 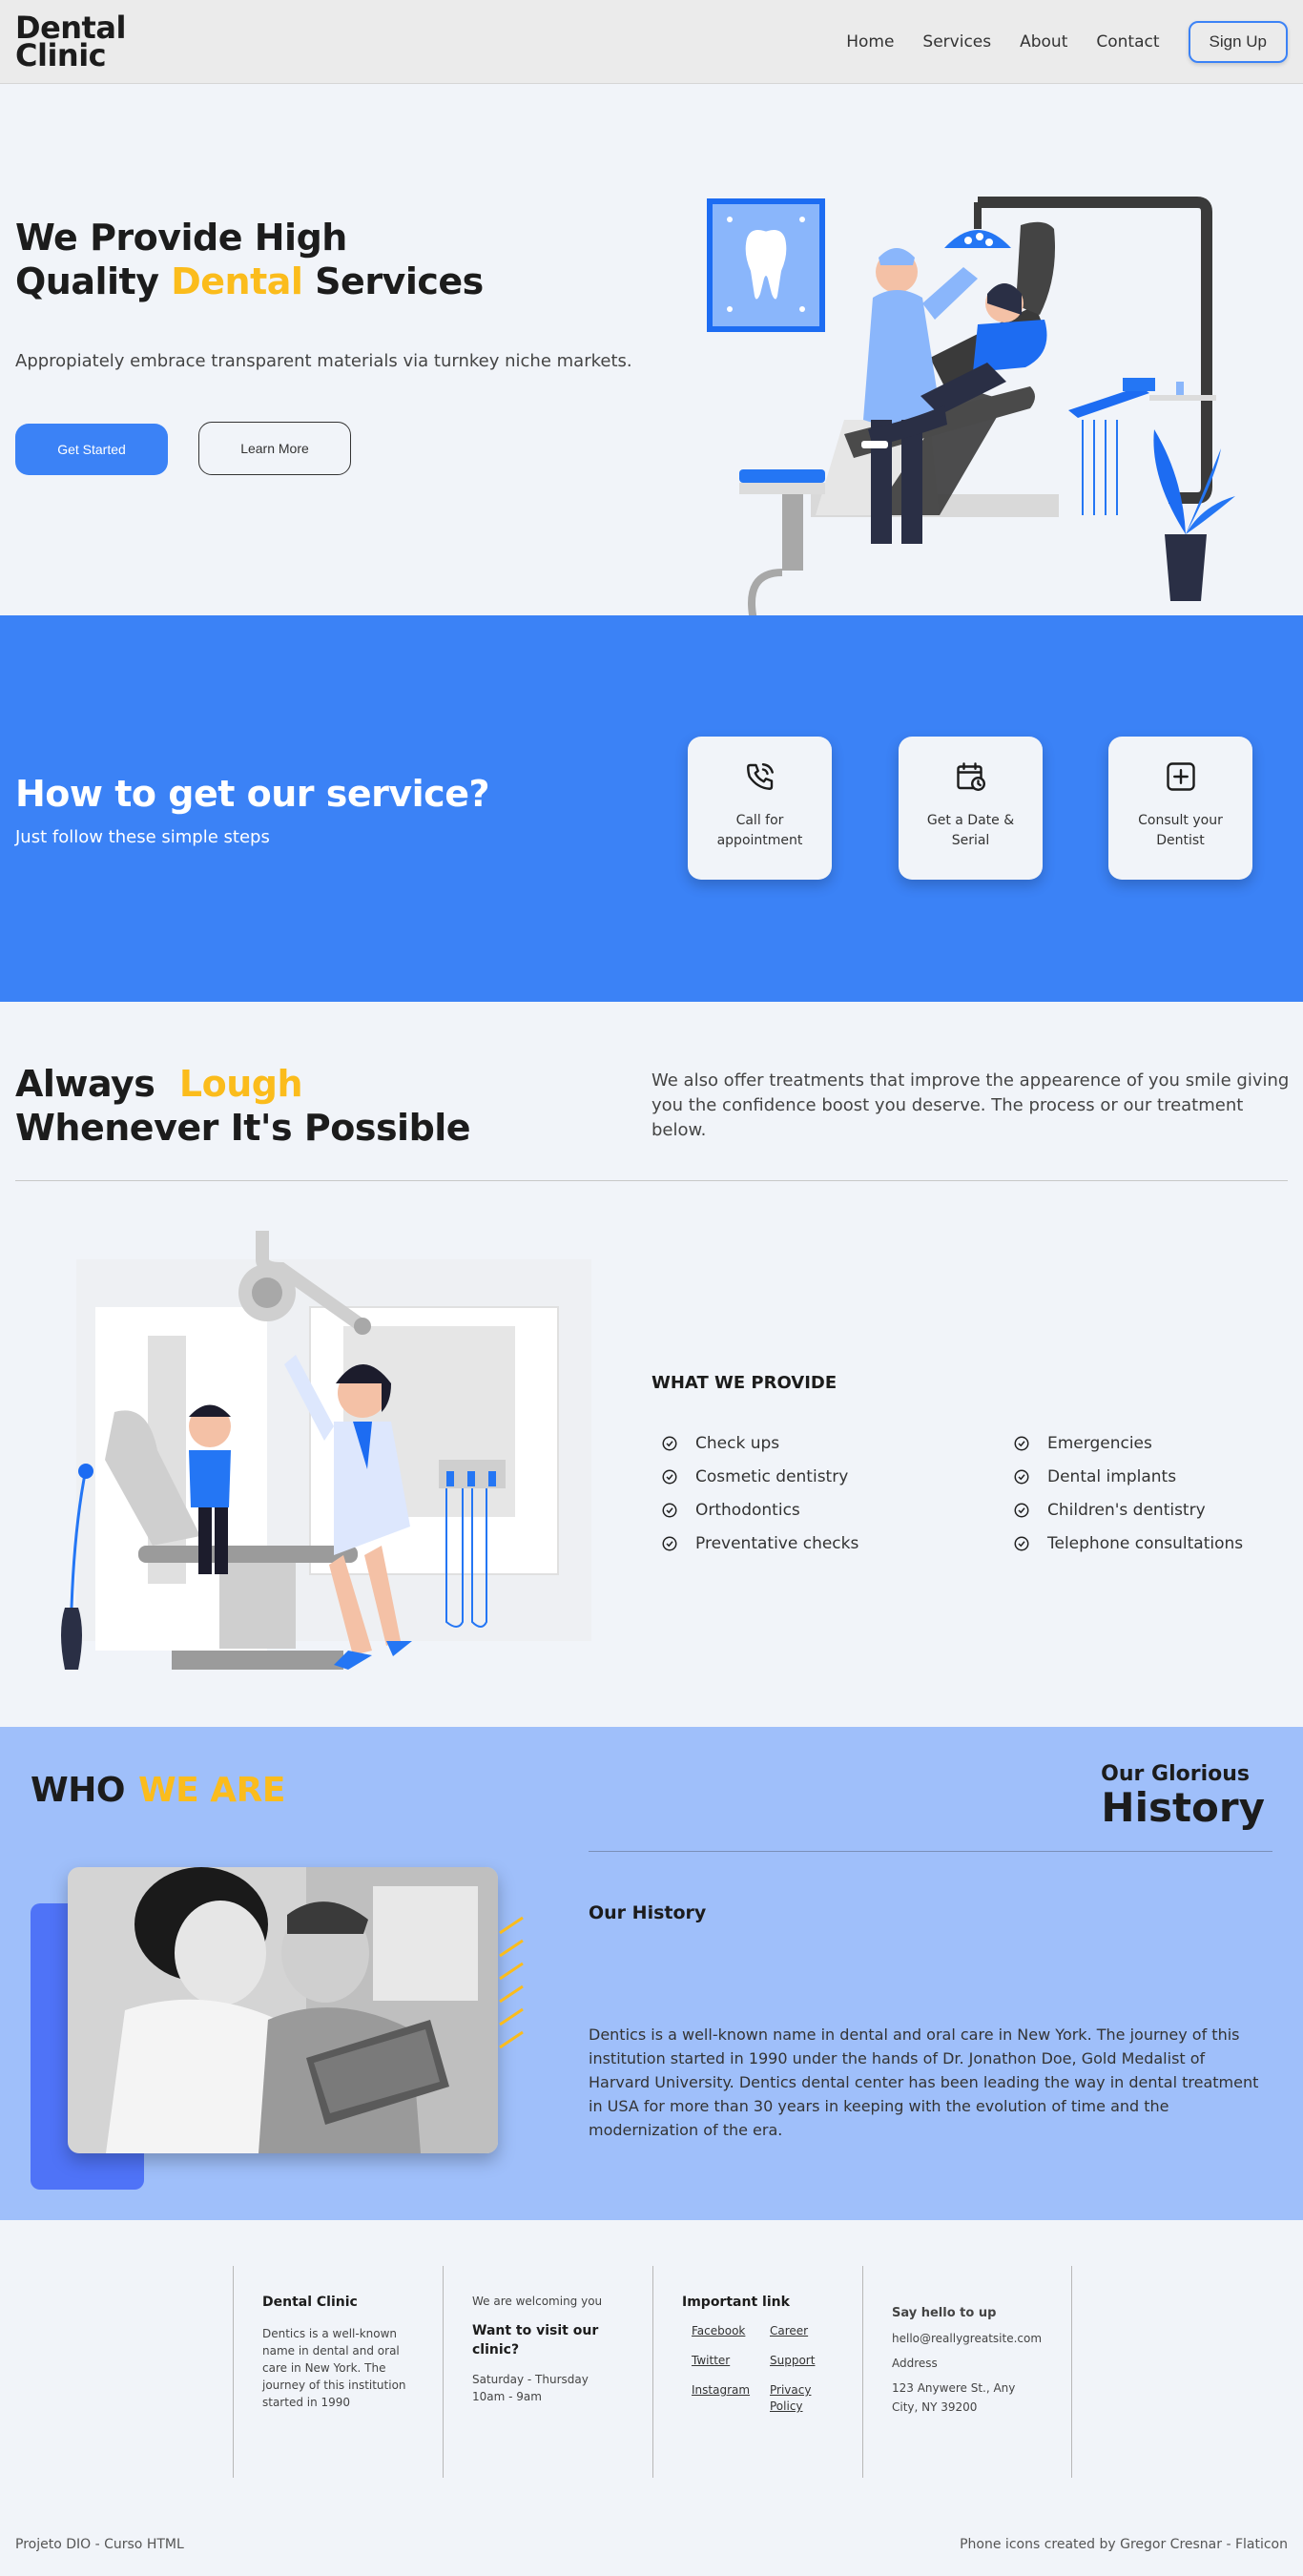 What do you see at coordinates (1180, 830) in the screenshot?
I see `step-label: Consult your Dentist` at bounding box center [1180, 830].